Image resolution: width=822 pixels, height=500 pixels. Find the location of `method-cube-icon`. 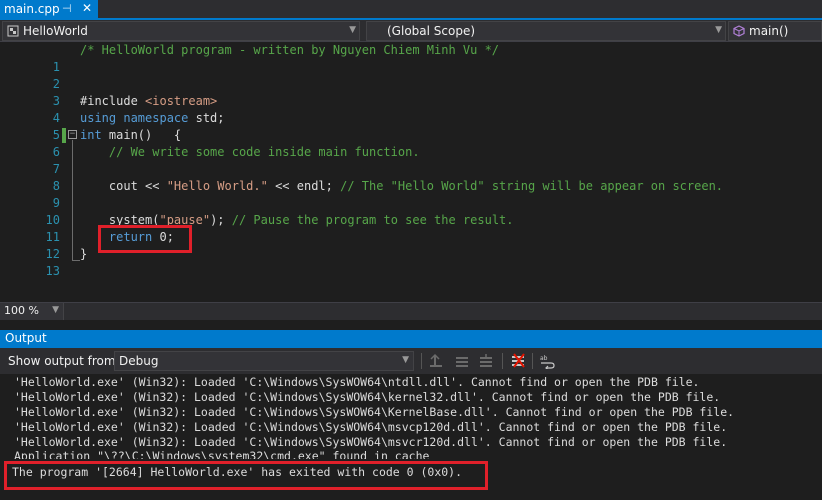

method-cube-icon is located at coordinates (739, 31).